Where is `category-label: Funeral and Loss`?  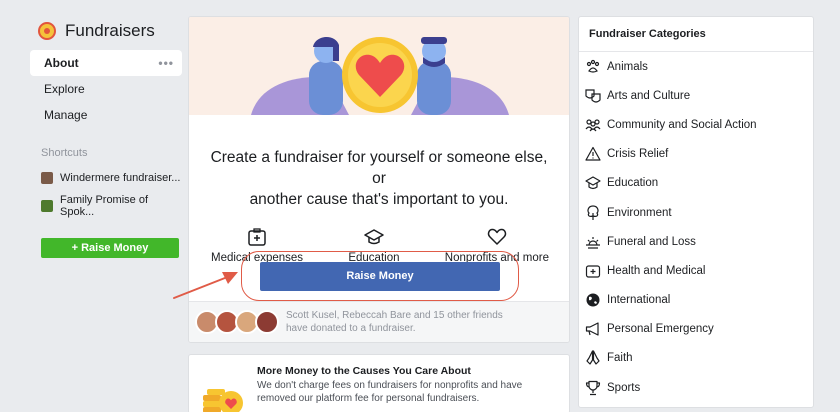 category-label: Funeral and Loss is located at coordinates (651, 241).